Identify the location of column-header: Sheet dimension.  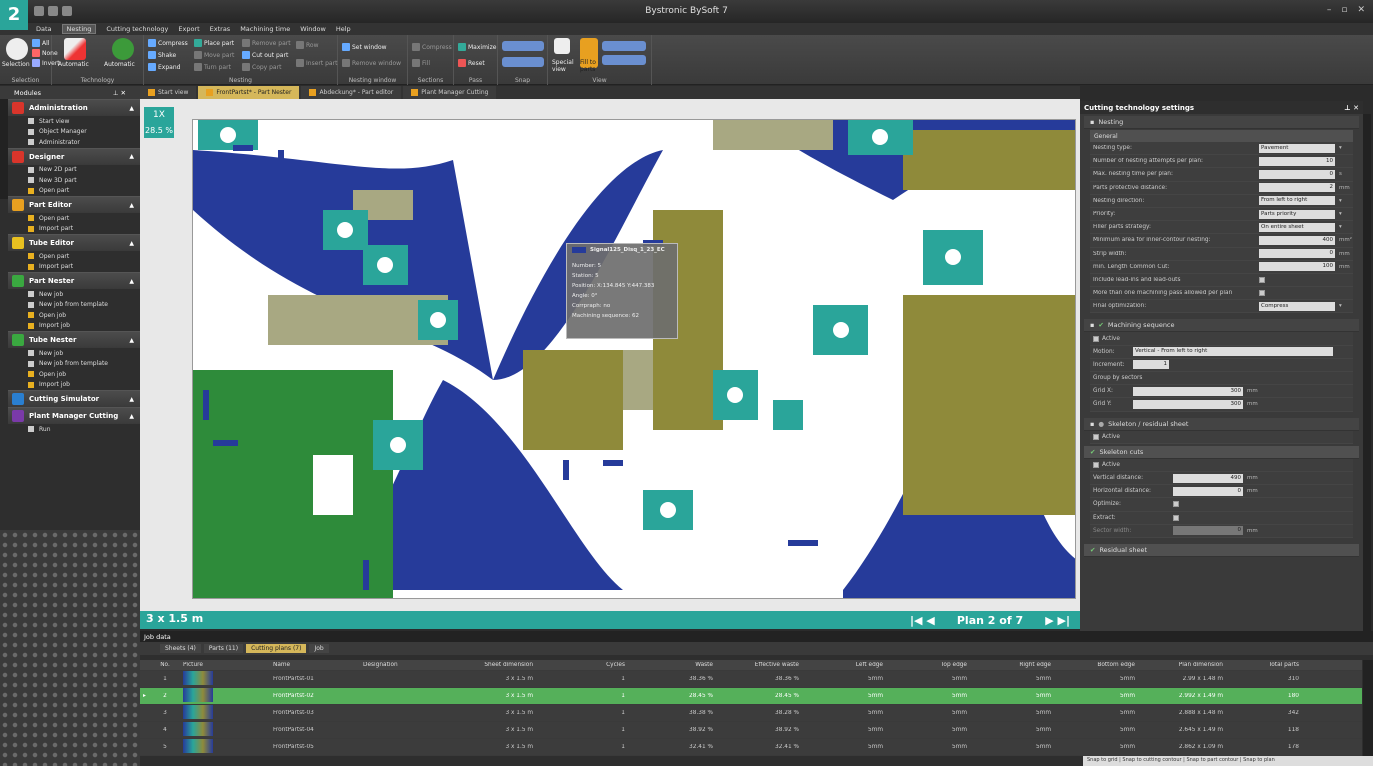
(492, 665).